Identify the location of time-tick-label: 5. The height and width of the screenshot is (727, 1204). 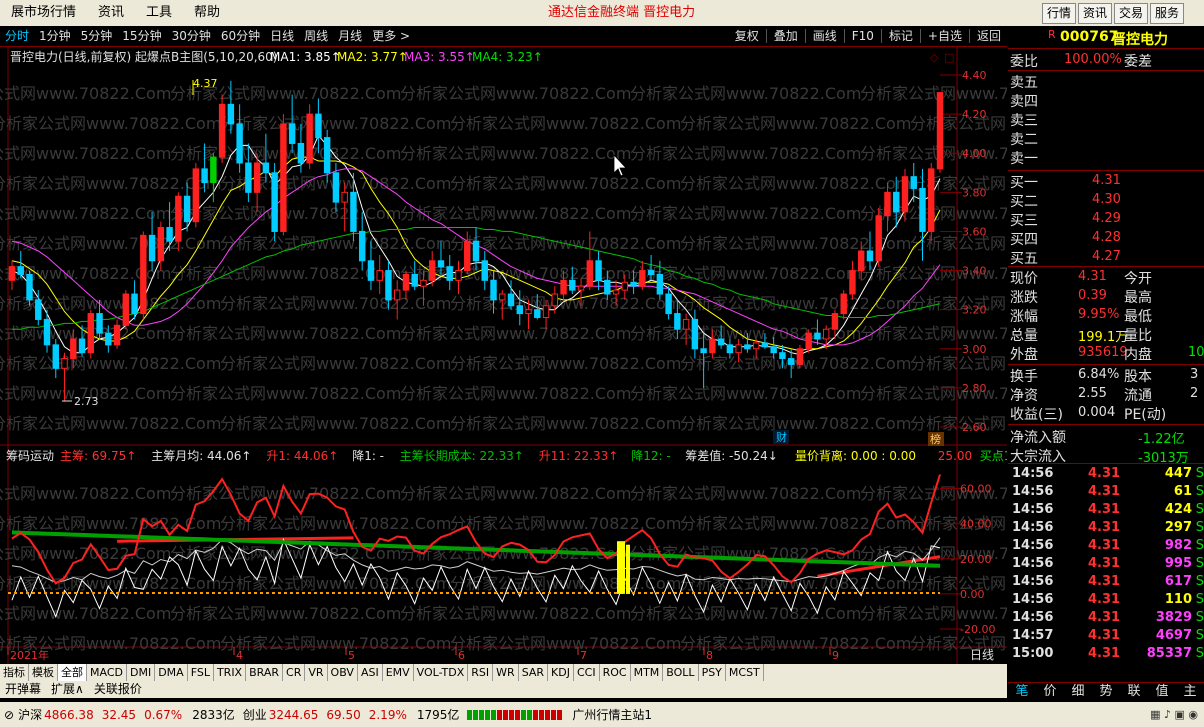
(351, 655).